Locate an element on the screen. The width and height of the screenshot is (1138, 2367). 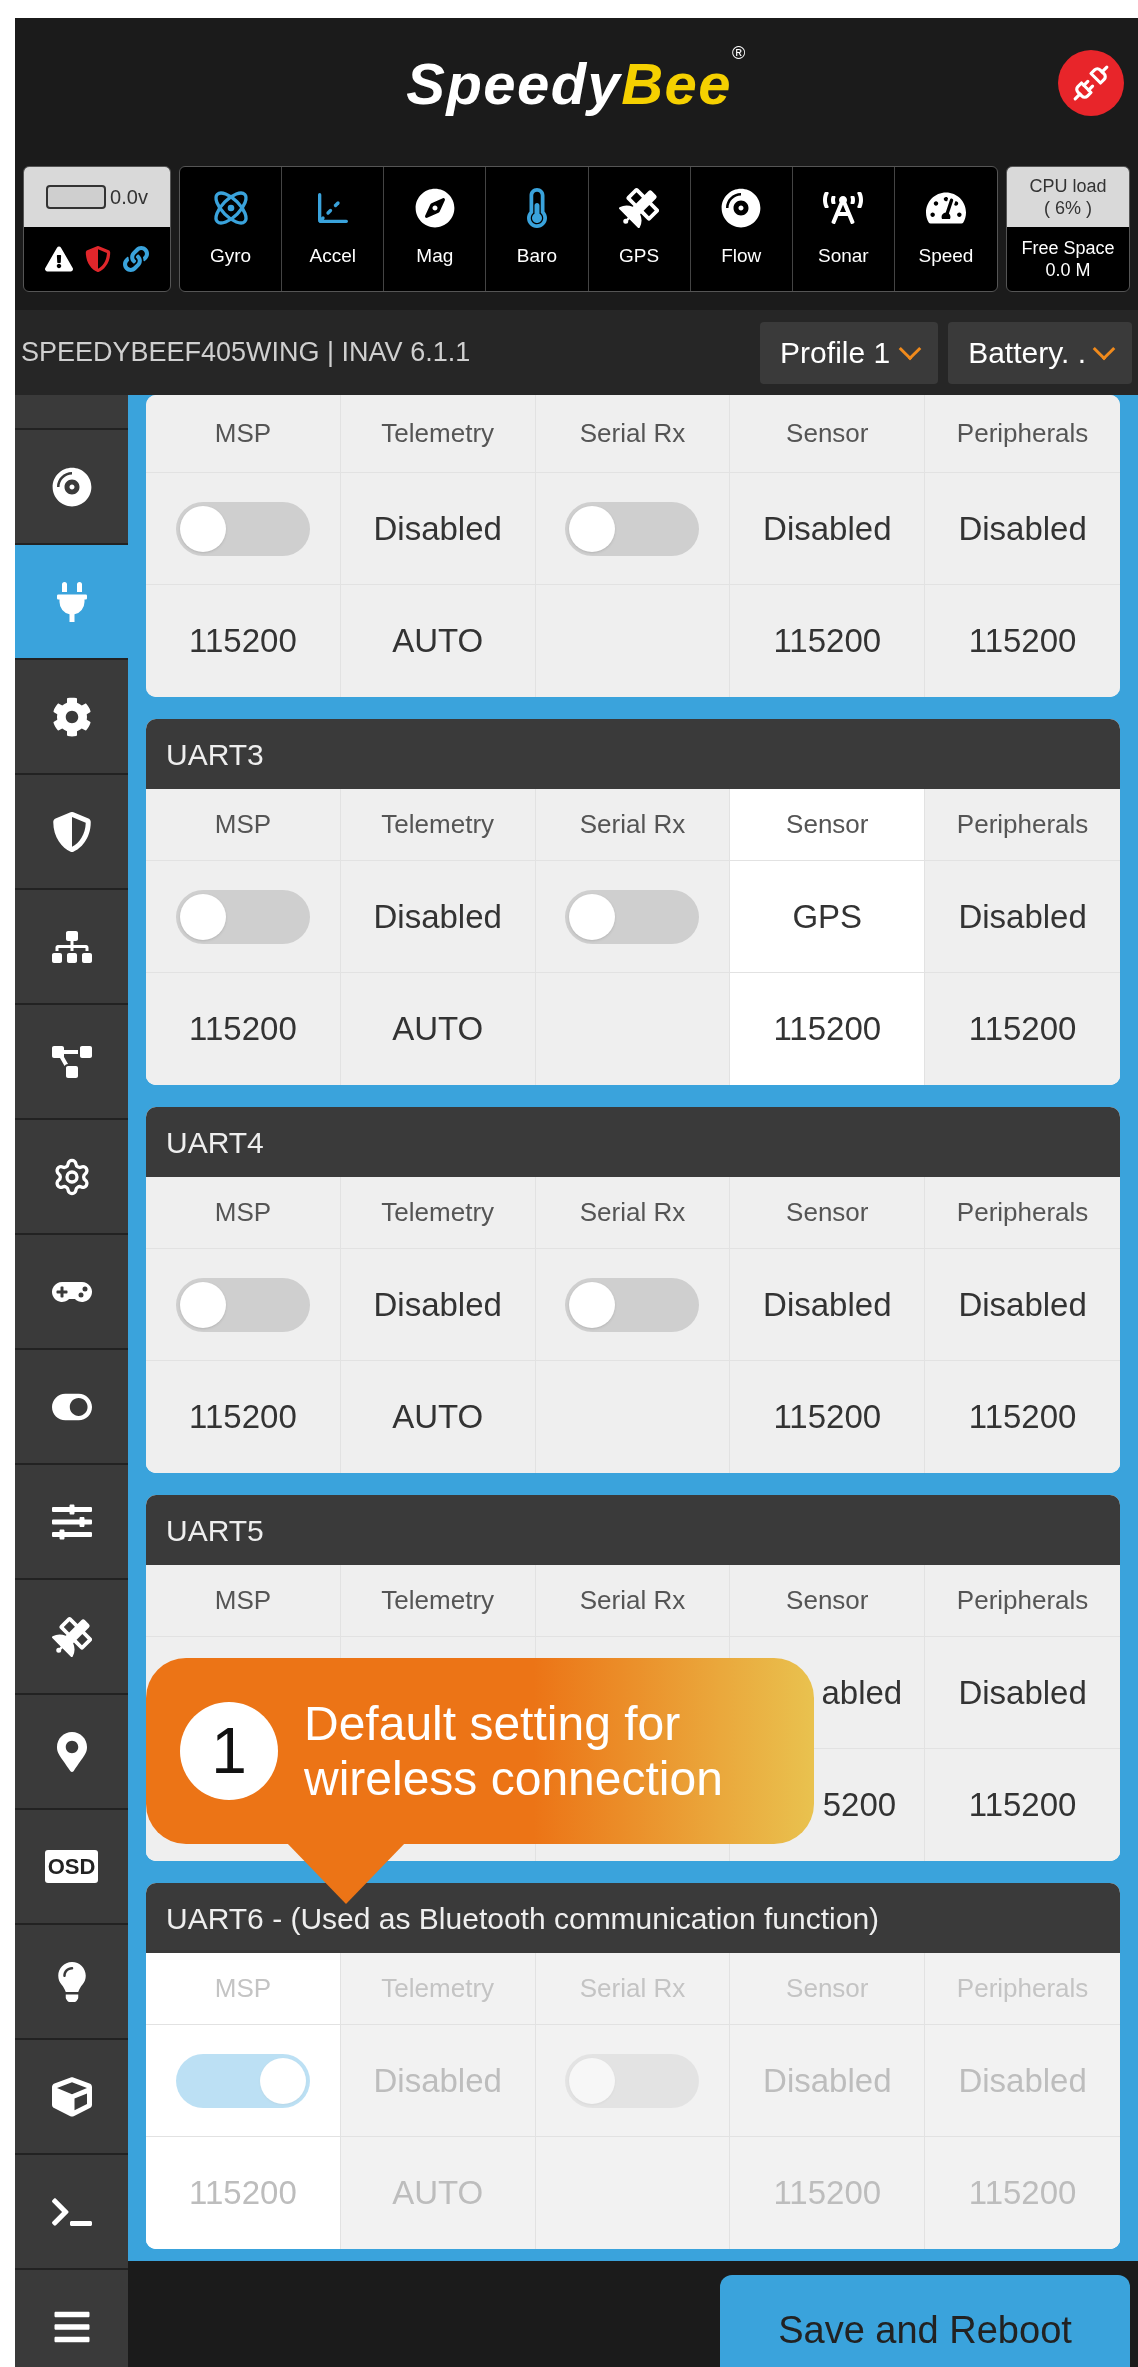
sensor-label: GPS is located at coordinates (639, 255).